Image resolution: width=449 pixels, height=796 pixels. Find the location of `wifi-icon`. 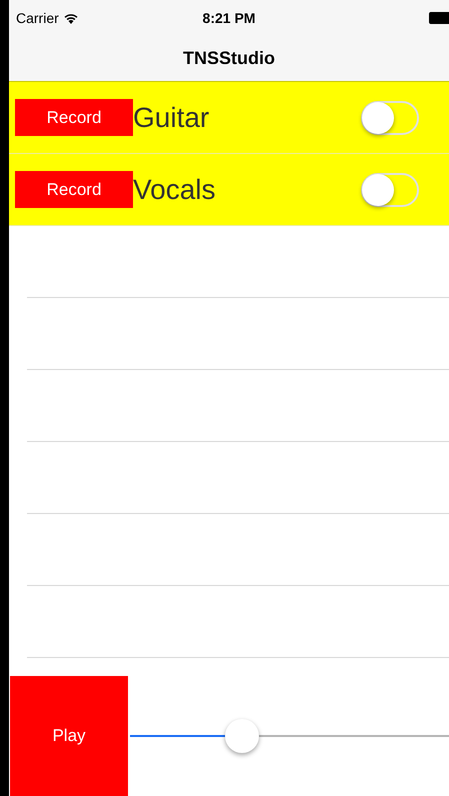

wifi-icon is located at coordinates (71, 18).